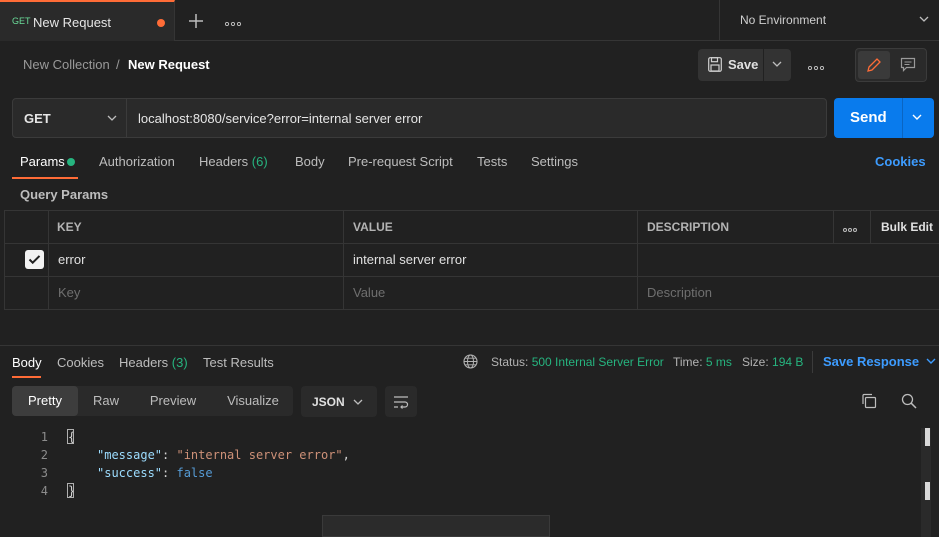 This screenshot has height=537, width=939. I want to click on cookies-link: Cookies, so click(900, 161).